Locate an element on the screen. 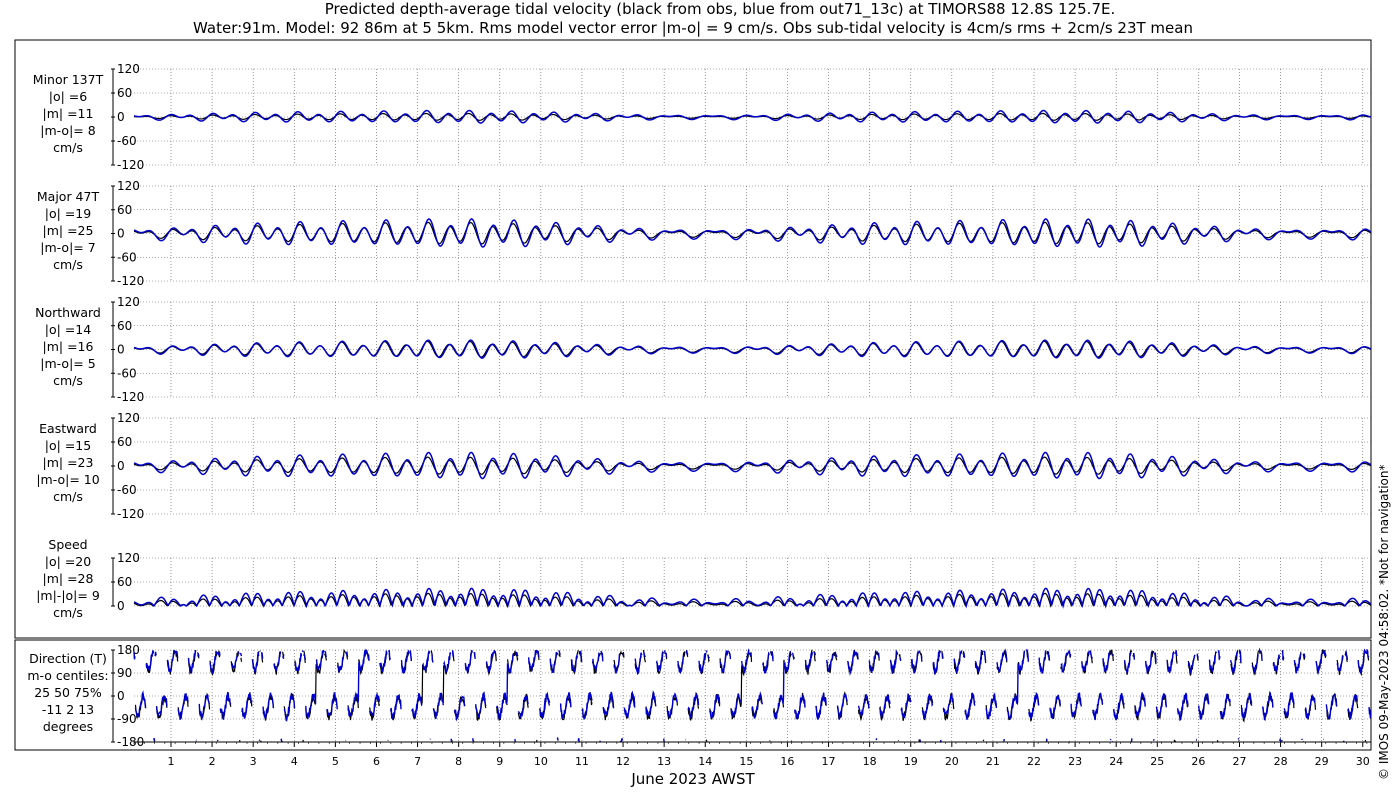  x-tick-label: 21 is located at coordinates (993, 761).